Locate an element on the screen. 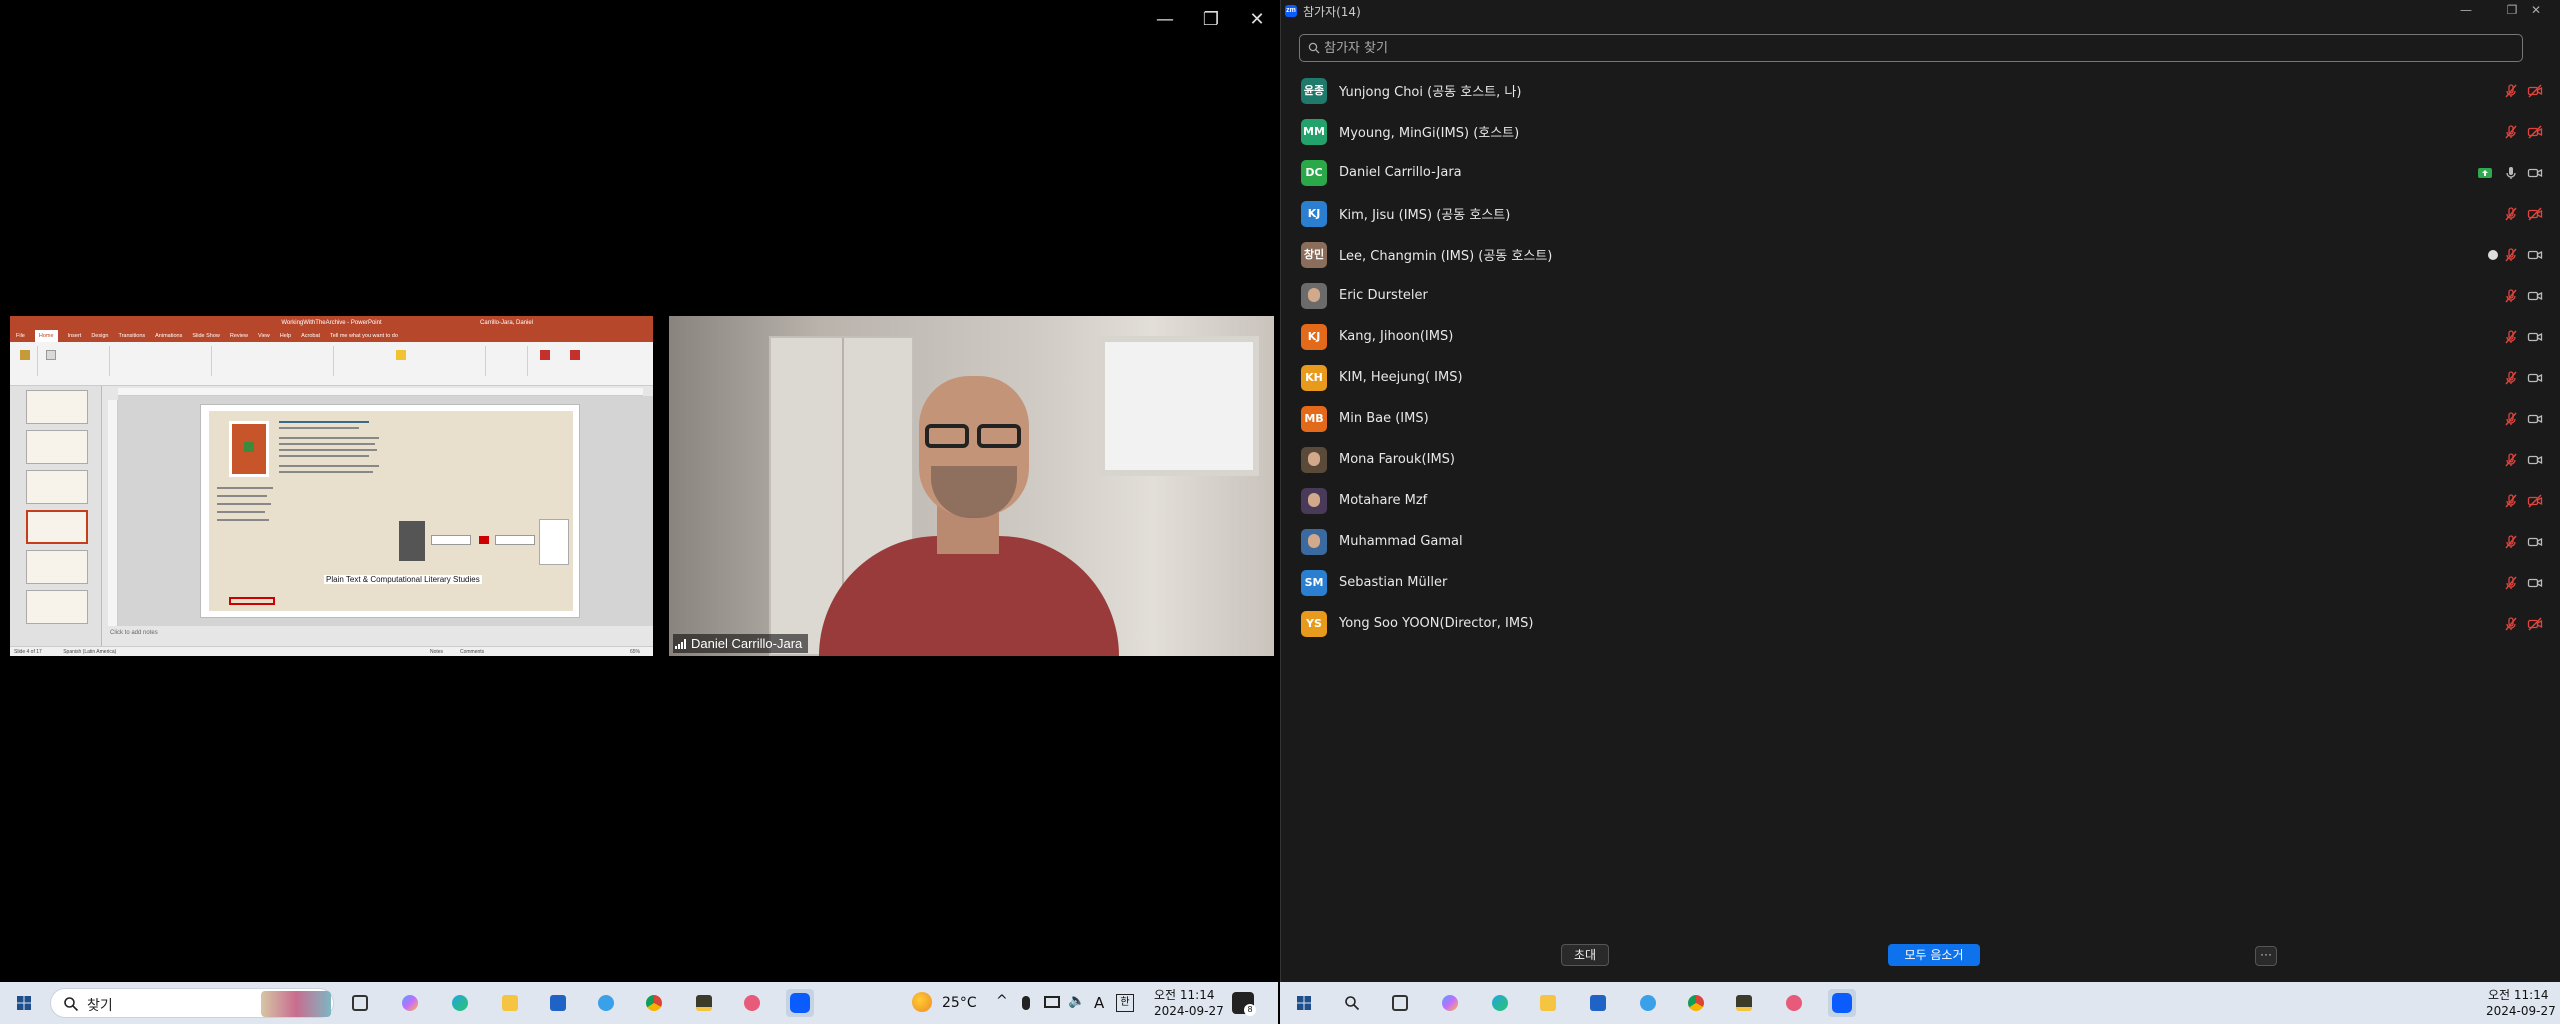  status-comments: Comments is located at coordinates (472, 651).